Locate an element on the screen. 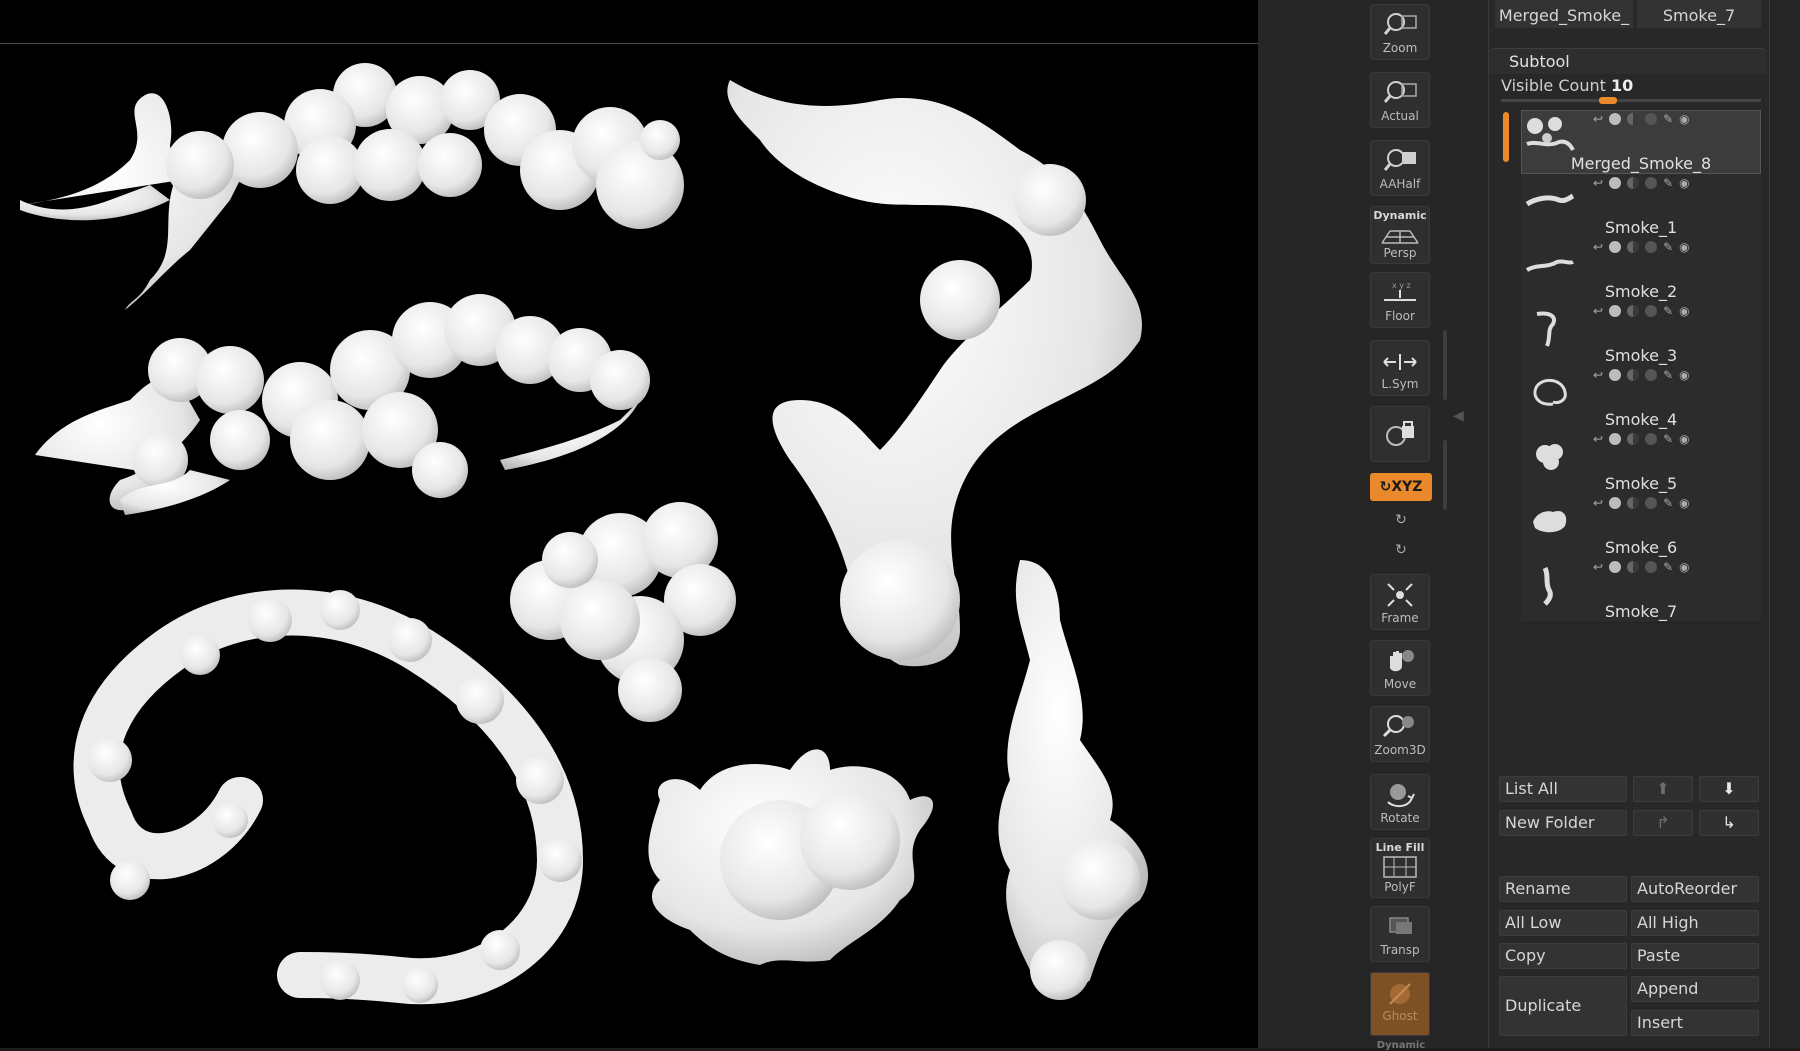 This screenshot has height=1051, width=1800. rotate-button: Rotate is located at coordinates (1400, 802).